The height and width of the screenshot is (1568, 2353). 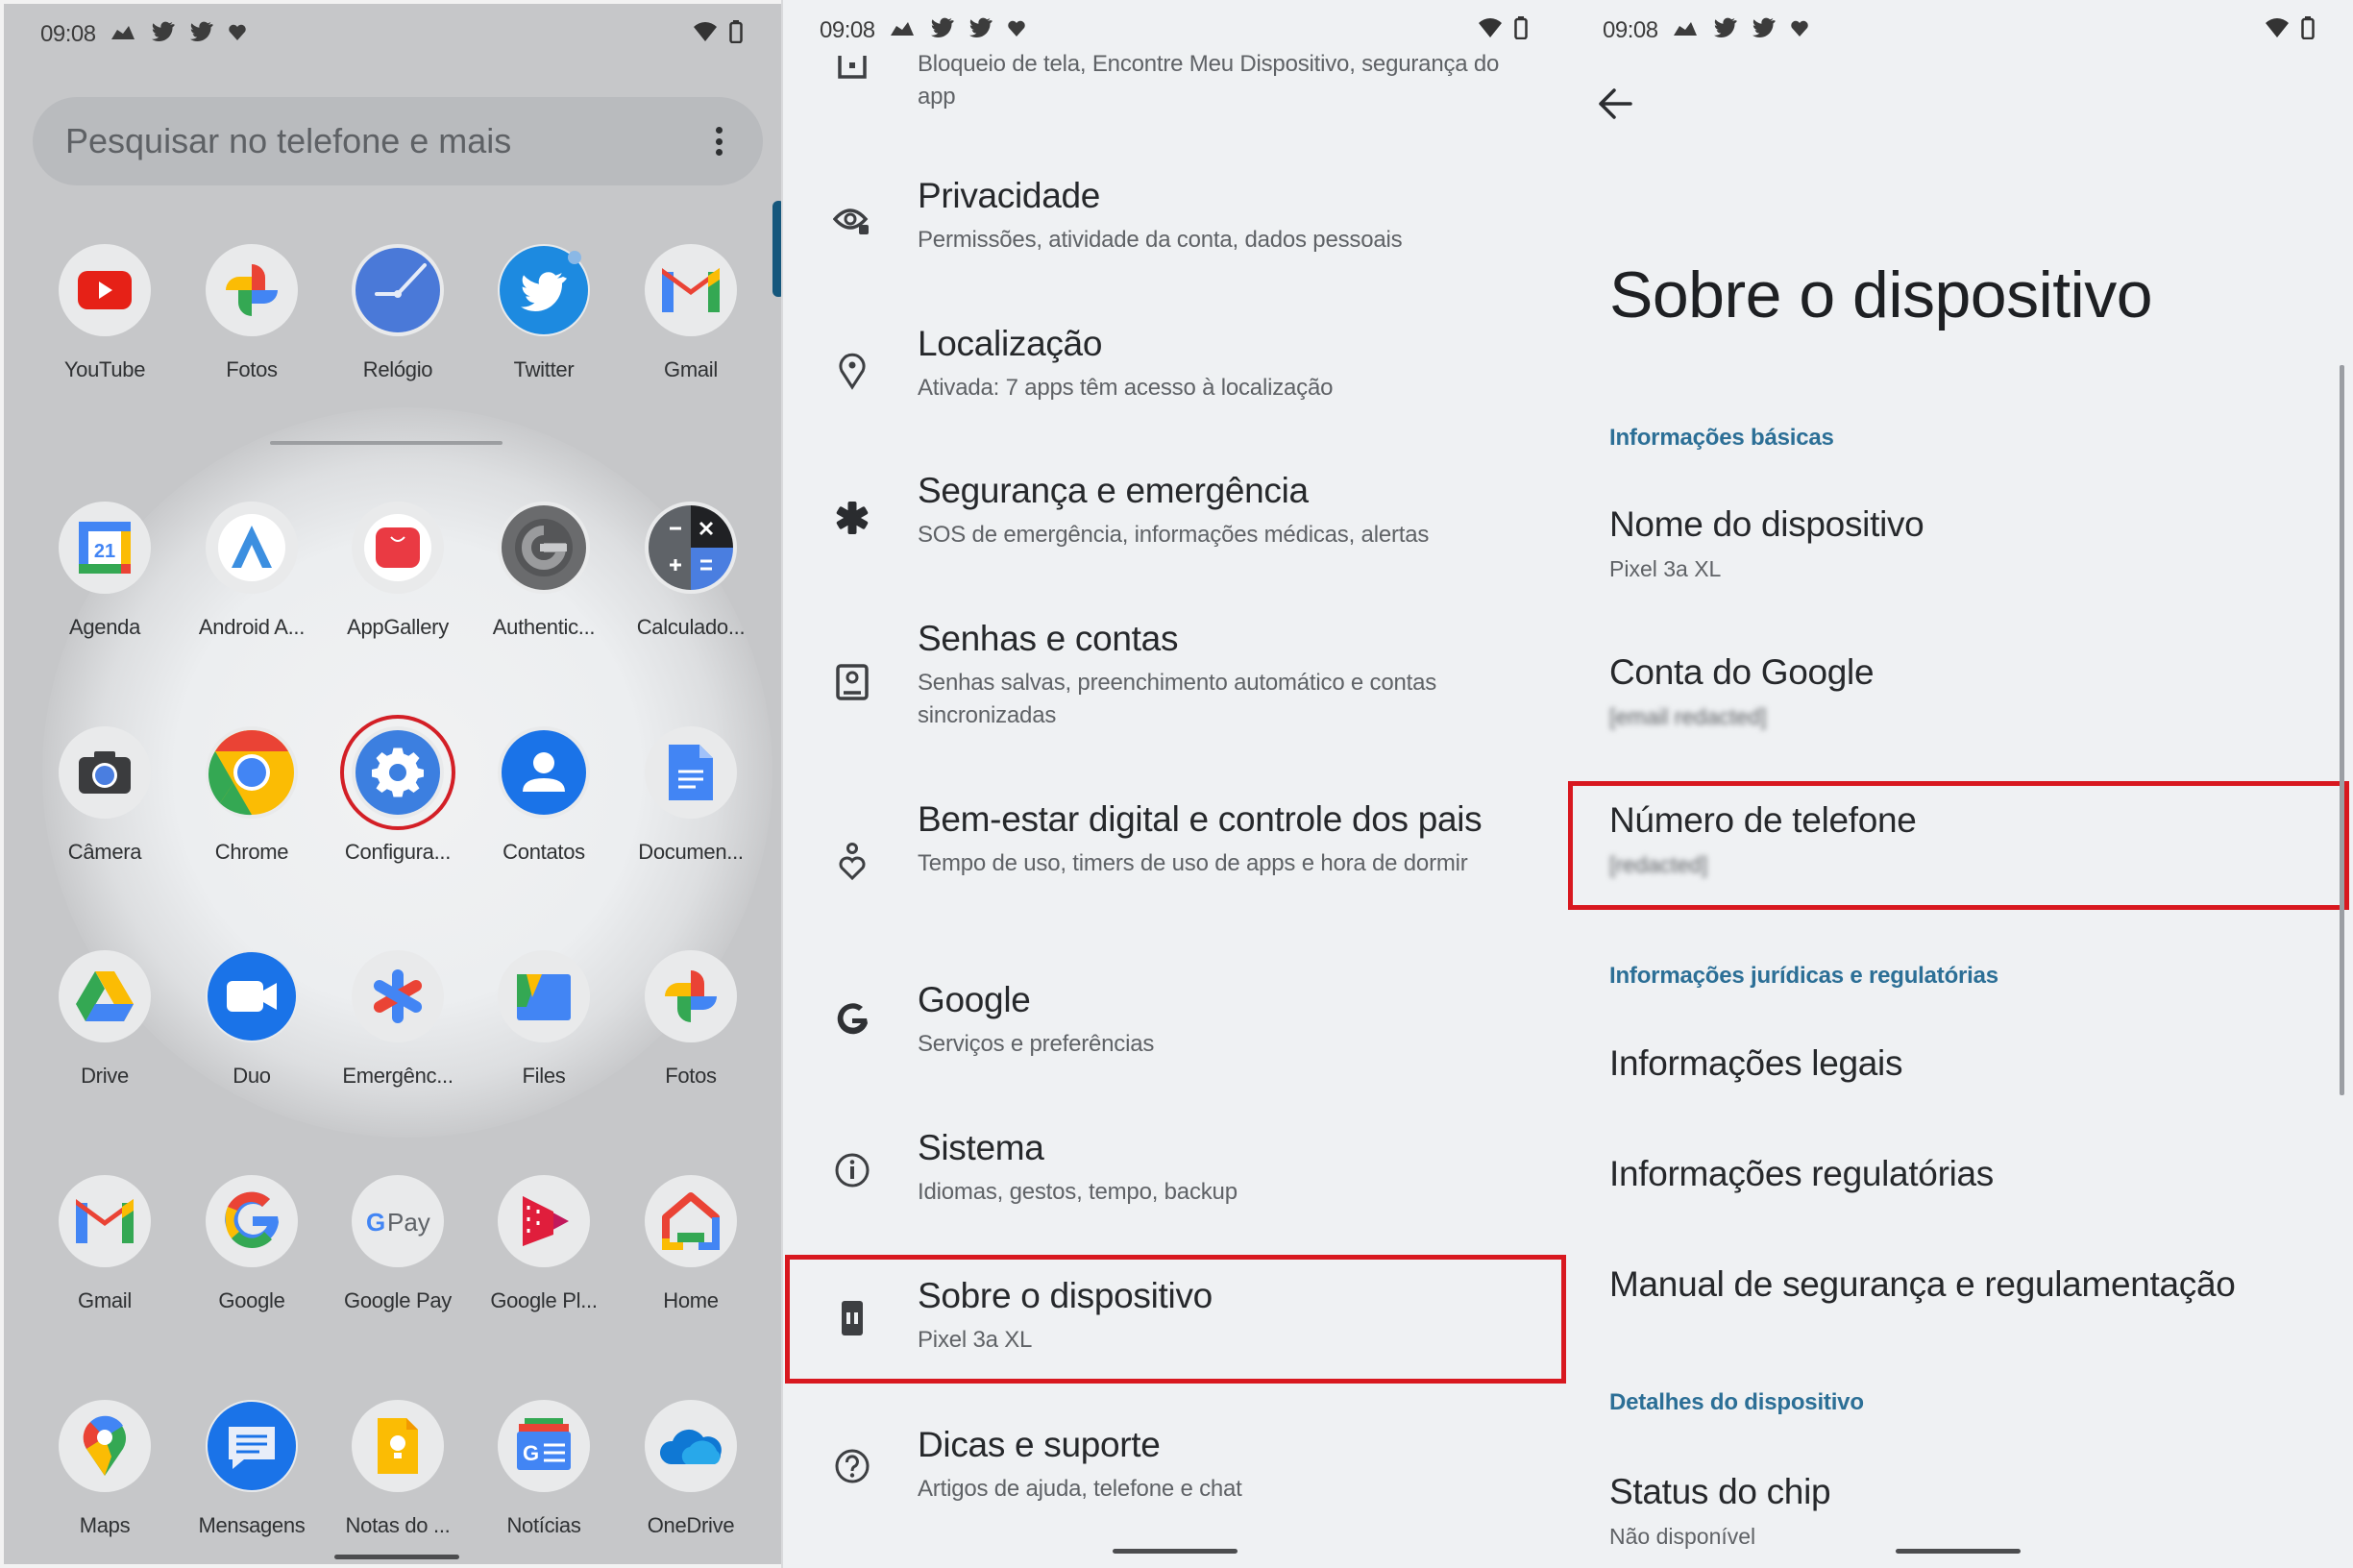 What do you see at coordinates (252, 1244) in the screenshot?
I see `app-google: Google` at bounding box center [252, 1244].